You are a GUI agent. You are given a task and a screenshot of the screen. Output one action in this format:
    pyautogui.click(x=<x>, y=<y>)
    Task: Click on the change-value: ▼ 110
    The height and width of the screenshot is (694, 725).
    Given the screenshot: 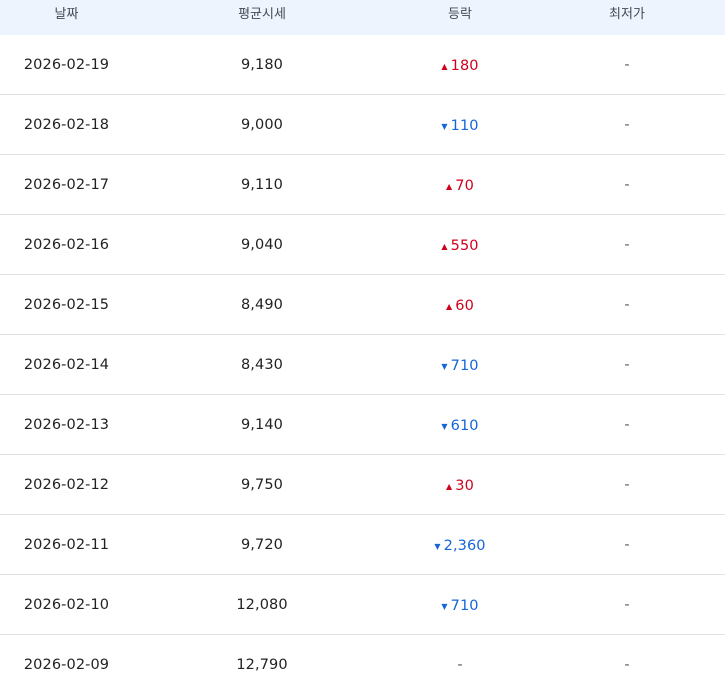 What is the action you would take?
    pyautogui.click(x=460, y=125)
    